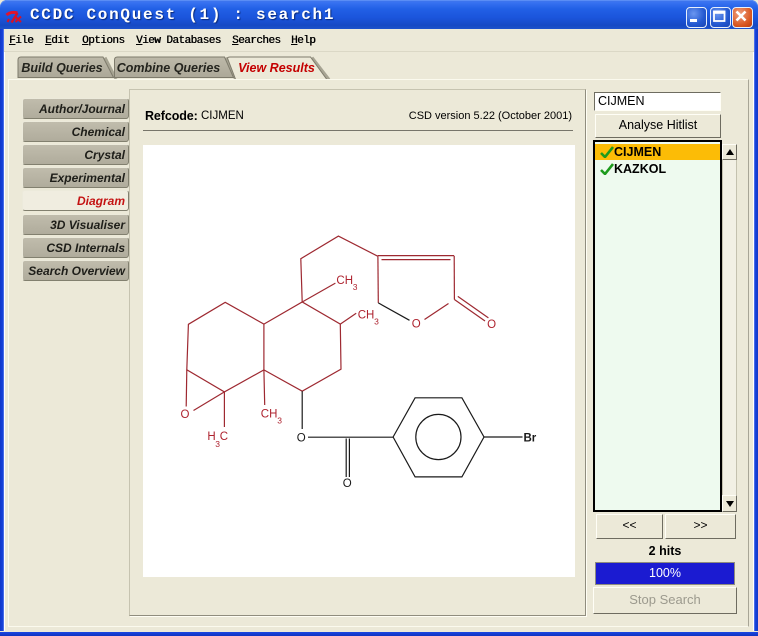  What do you see at coordinates (169, 68) in the screenshot?
I see `svg-text: Combine Queries` at bounding box center [169, 68].